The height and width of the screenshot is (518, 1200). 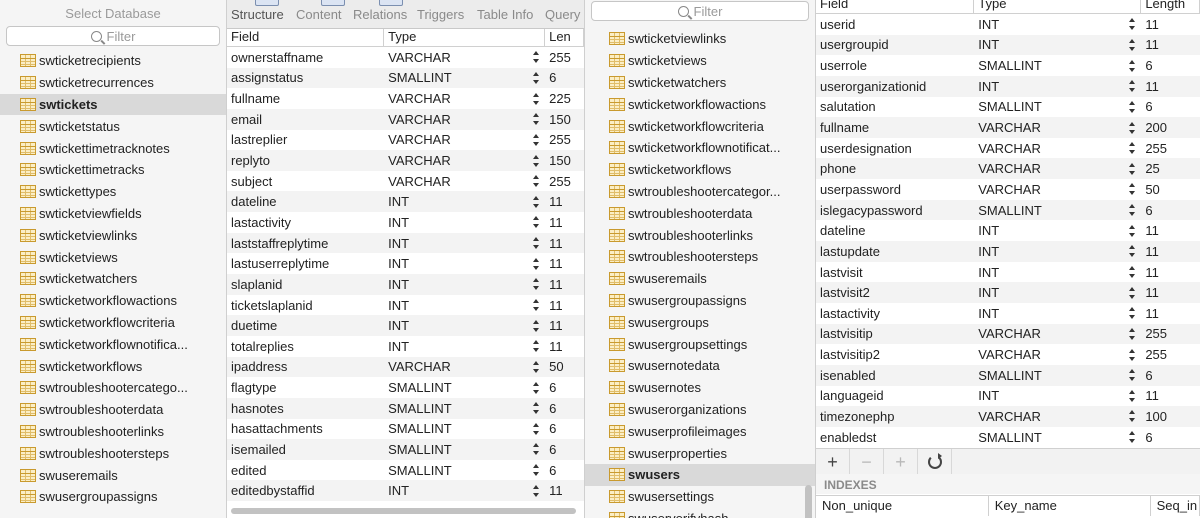 I want to click on table-row: lastactivity INT 11, so click(x=405, y=222).